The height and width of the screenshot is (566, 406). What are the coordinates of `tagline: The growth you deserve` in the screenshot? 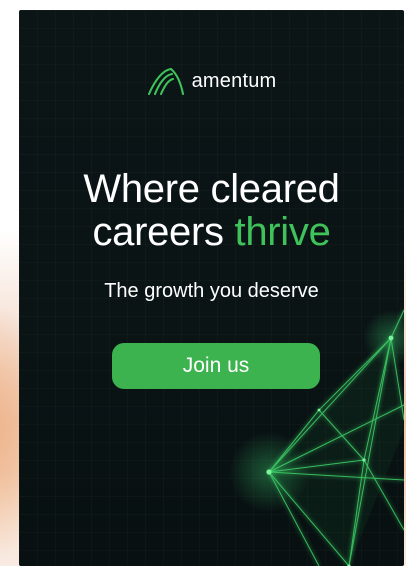 It's located at (211, 291).